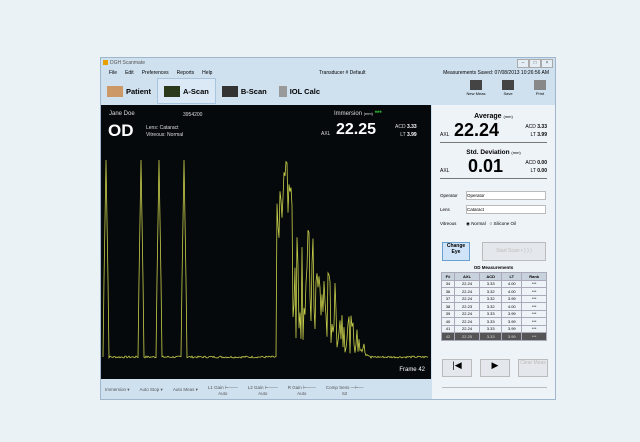 The image size is (640, 442). What do you see at coordinates (255, 387) in the screenshot?
I see `label: L2 Gain` at bounding box center [255, 387].